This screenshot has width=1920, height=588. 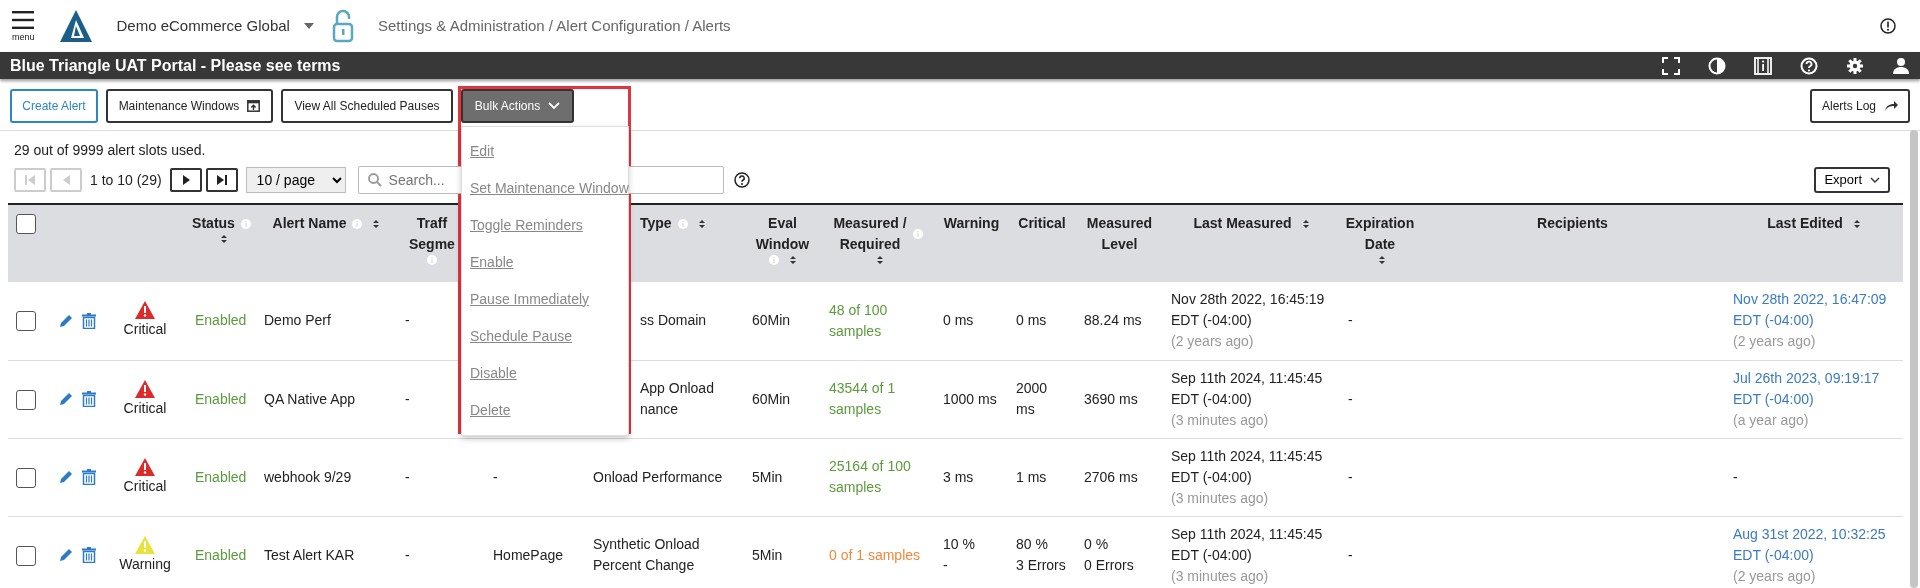 What do you see at coordinates (875, 554) in the screenshot?
I see `samples-text: 0 of 1 samples` at bounding box center [875, 554].